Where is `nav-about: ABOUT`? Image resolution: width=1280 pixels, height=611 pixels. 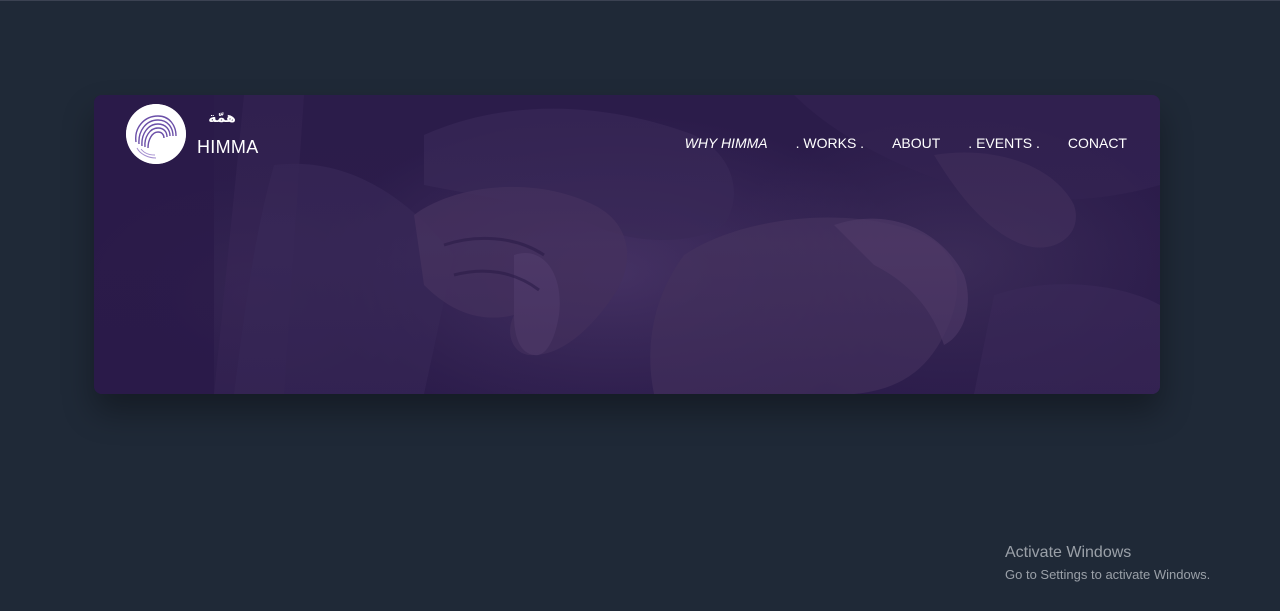 nav-about: ABOUT is located at coordinates (916, 143).